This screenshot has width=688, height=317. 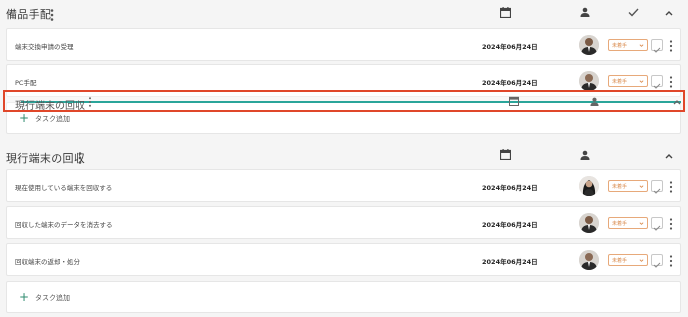 I want to click on task-name: PC手配, so click(x=25, y=82).